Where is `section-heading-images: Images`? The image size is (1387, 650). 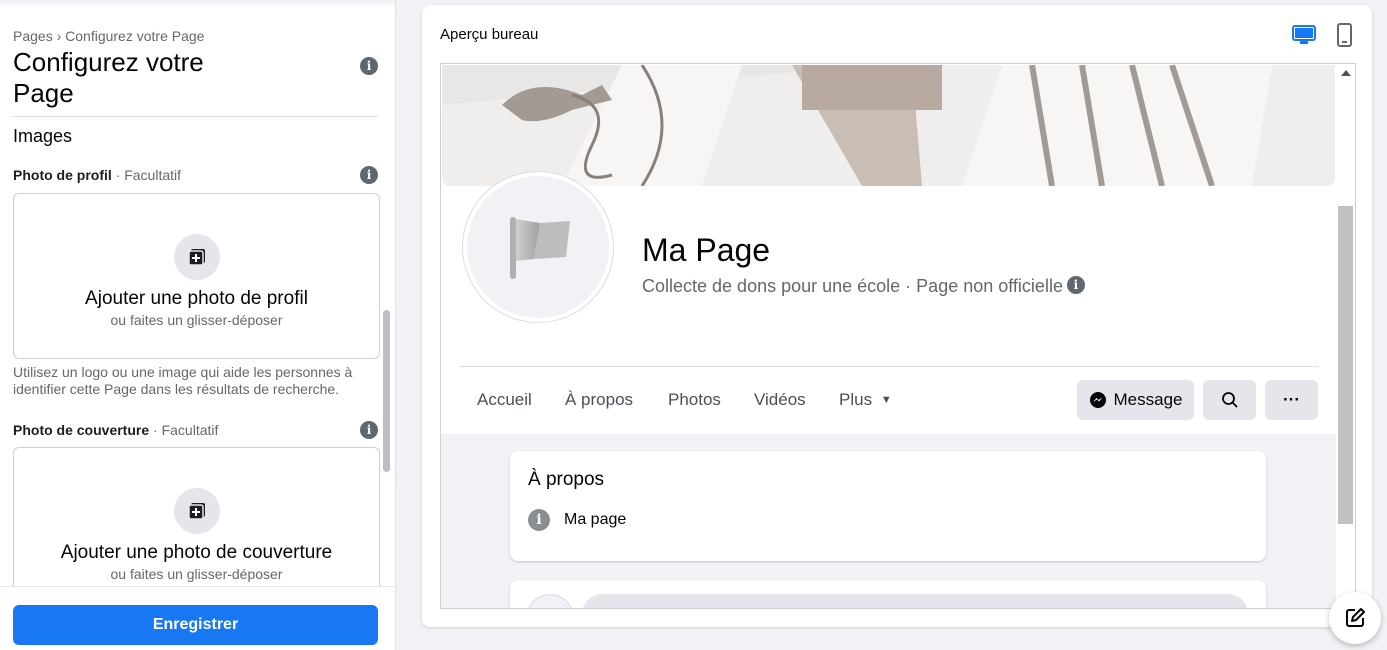
section-heading-images: Images is located at coordinates (43, 136).